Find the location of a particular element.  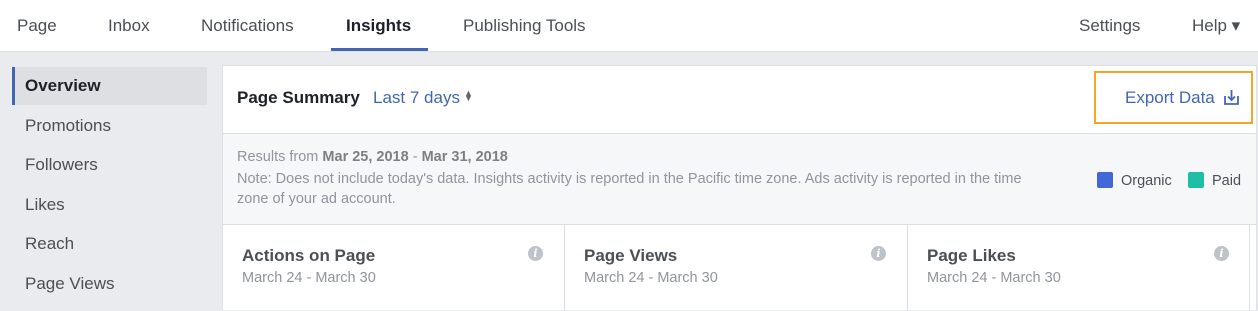

paid-label: Paid is located at coordinates (1227, 181).